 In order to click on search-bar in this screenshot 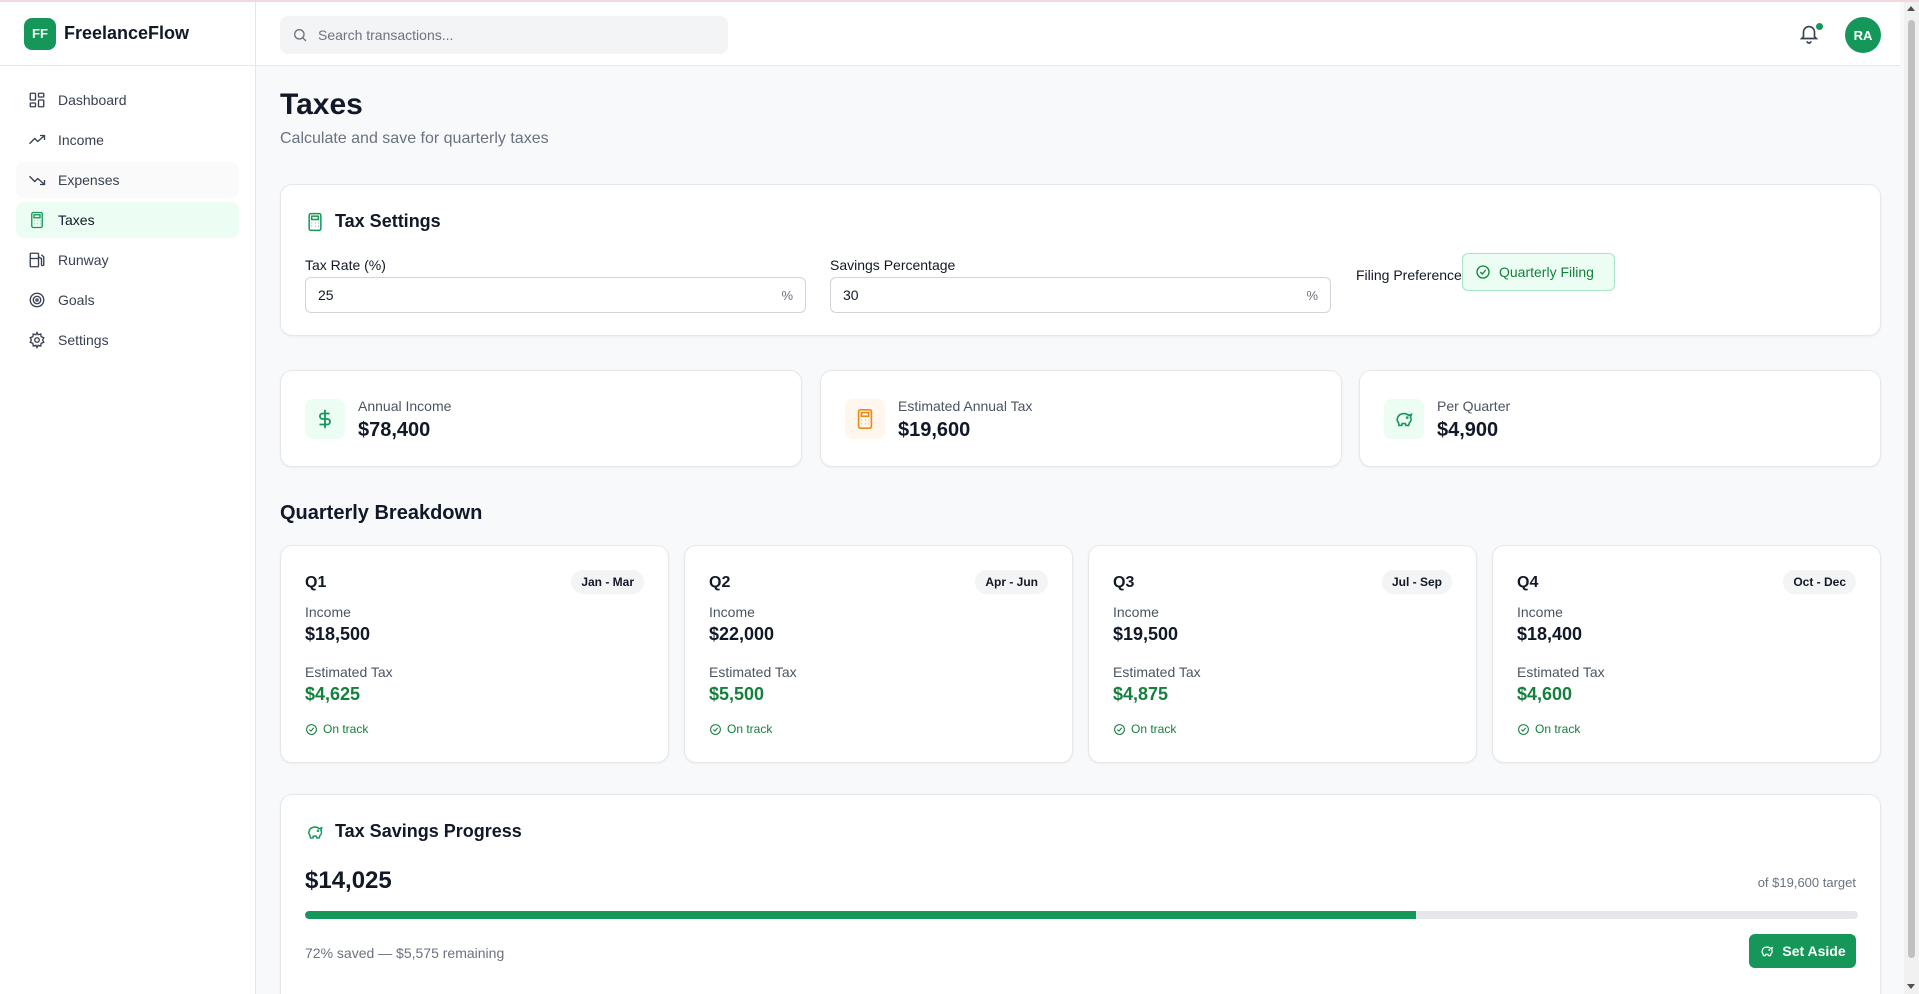, I will do `click(504, 35)`.